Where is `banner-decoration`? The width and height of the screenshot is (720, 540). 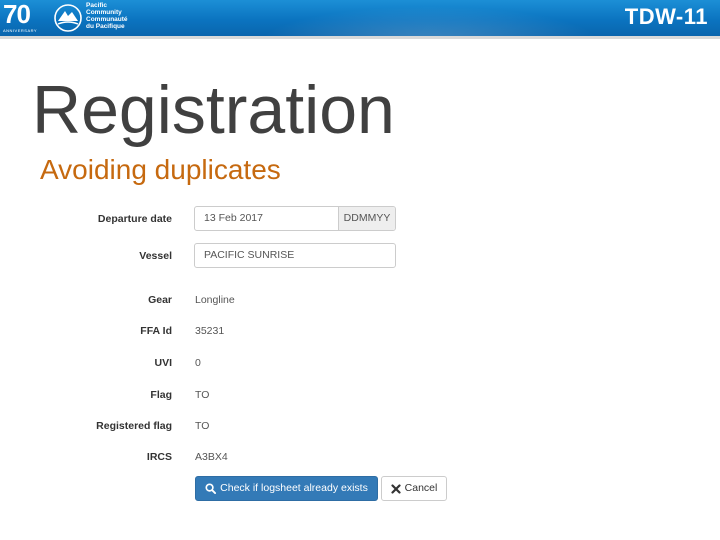
banner-decoration is located at coordinates (430, 18).